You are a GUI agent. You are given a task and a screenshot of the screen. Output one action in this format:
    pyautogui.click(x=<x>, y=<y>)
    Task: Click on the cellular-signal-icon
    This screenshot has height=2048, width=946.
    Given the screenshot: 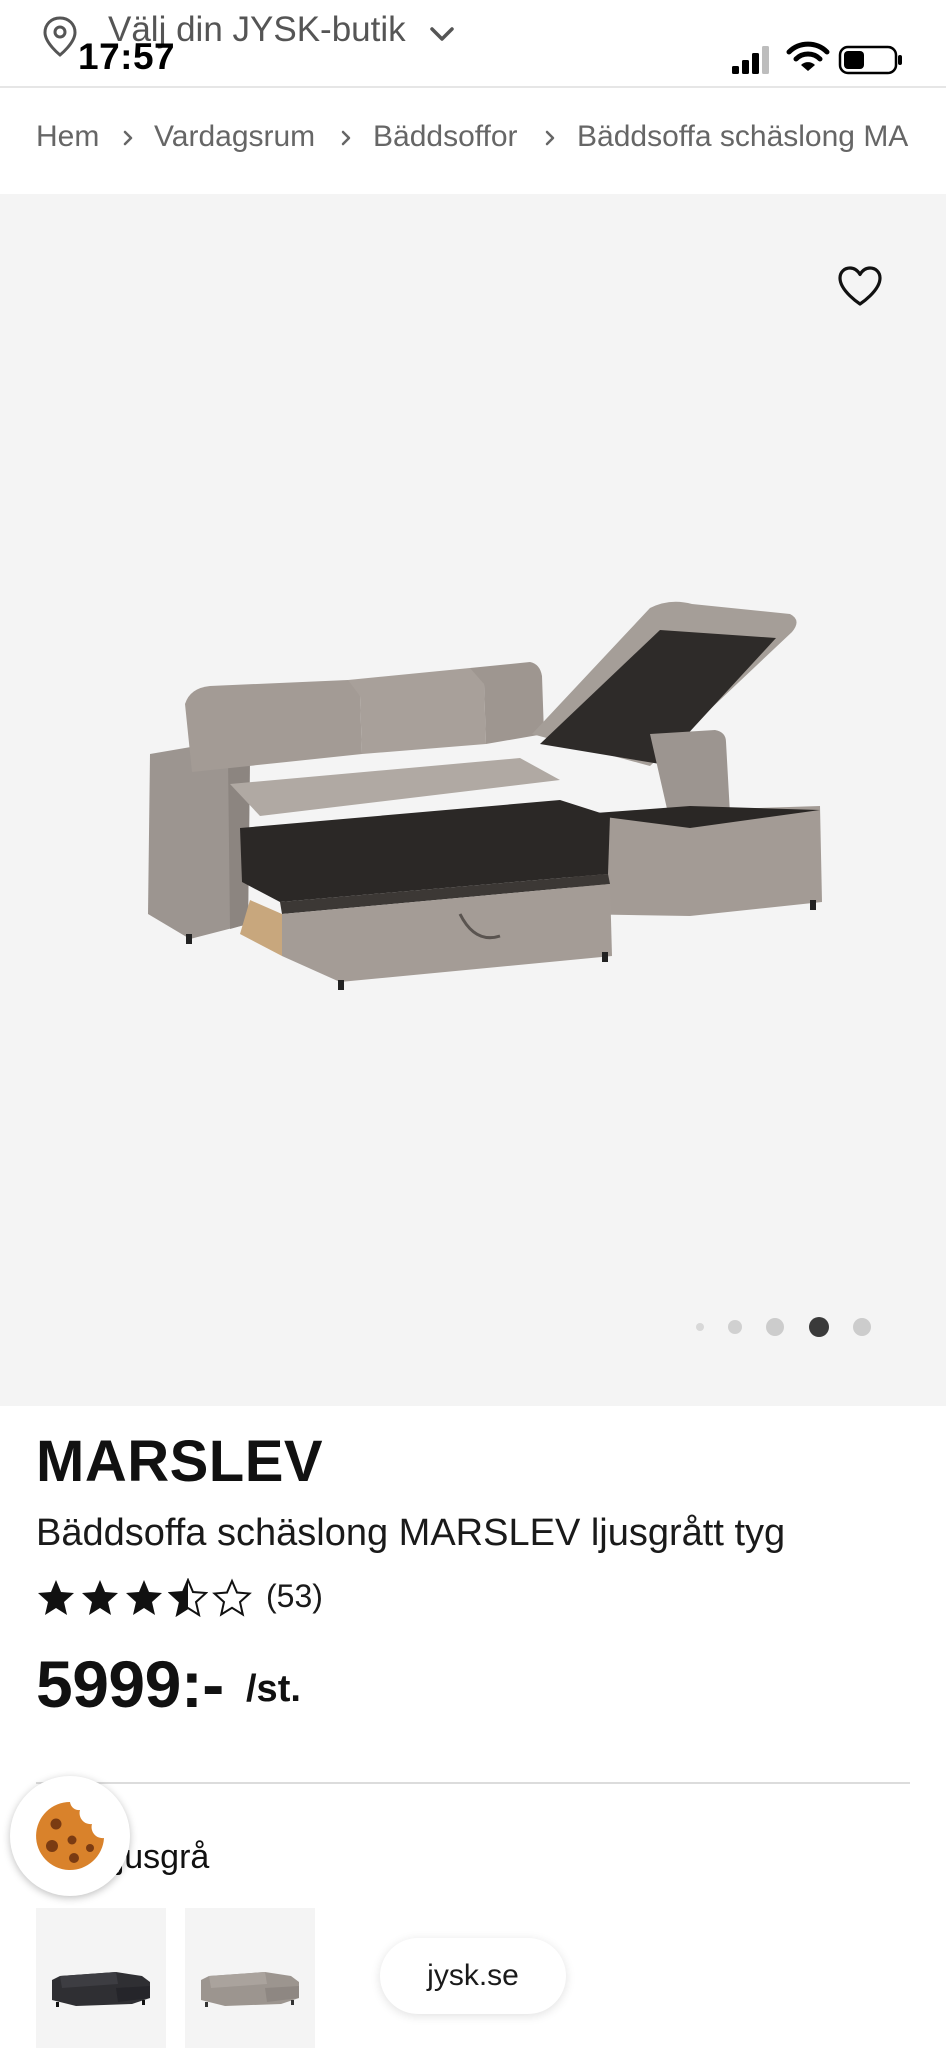 What is the action you would take?
    pyautogui.click(x=750, y=60)
    